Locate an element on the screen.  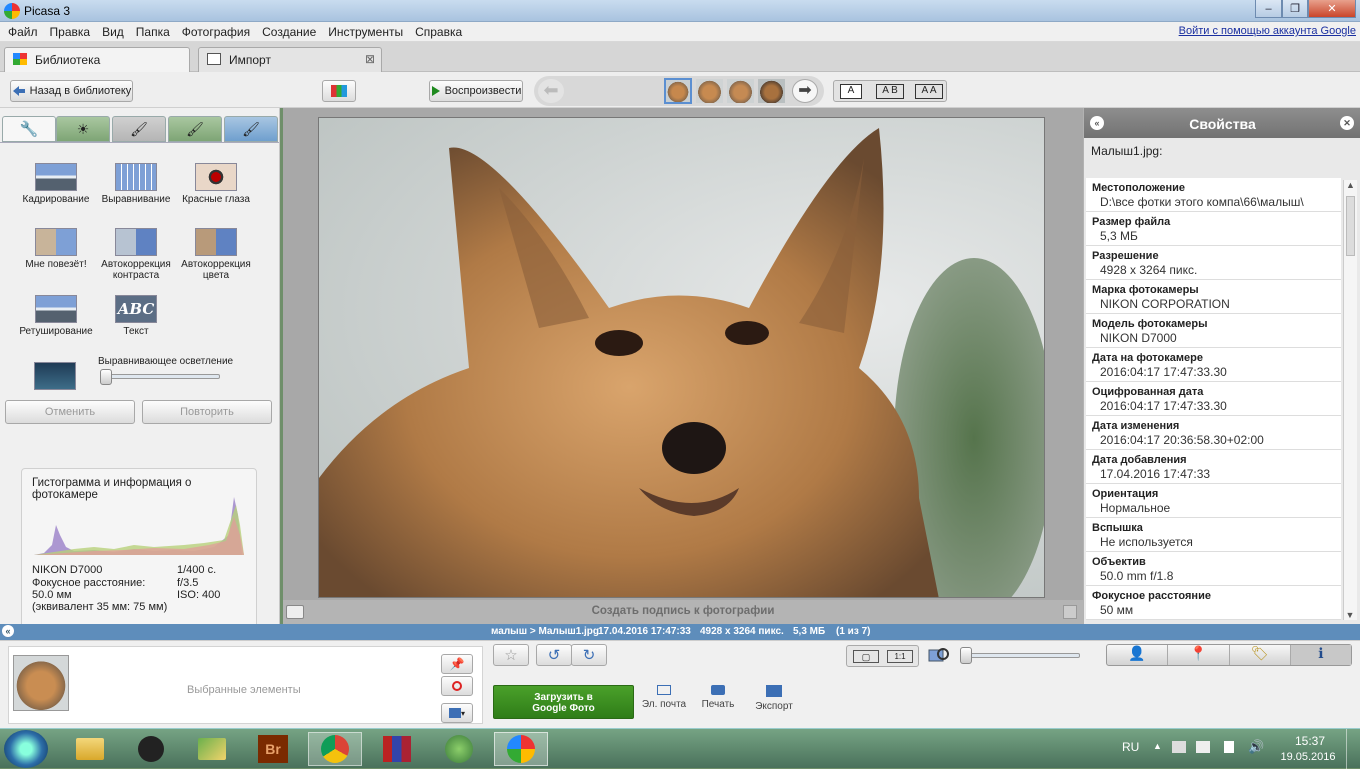
selected-photo-thumb is located at coordinates (41, 683).